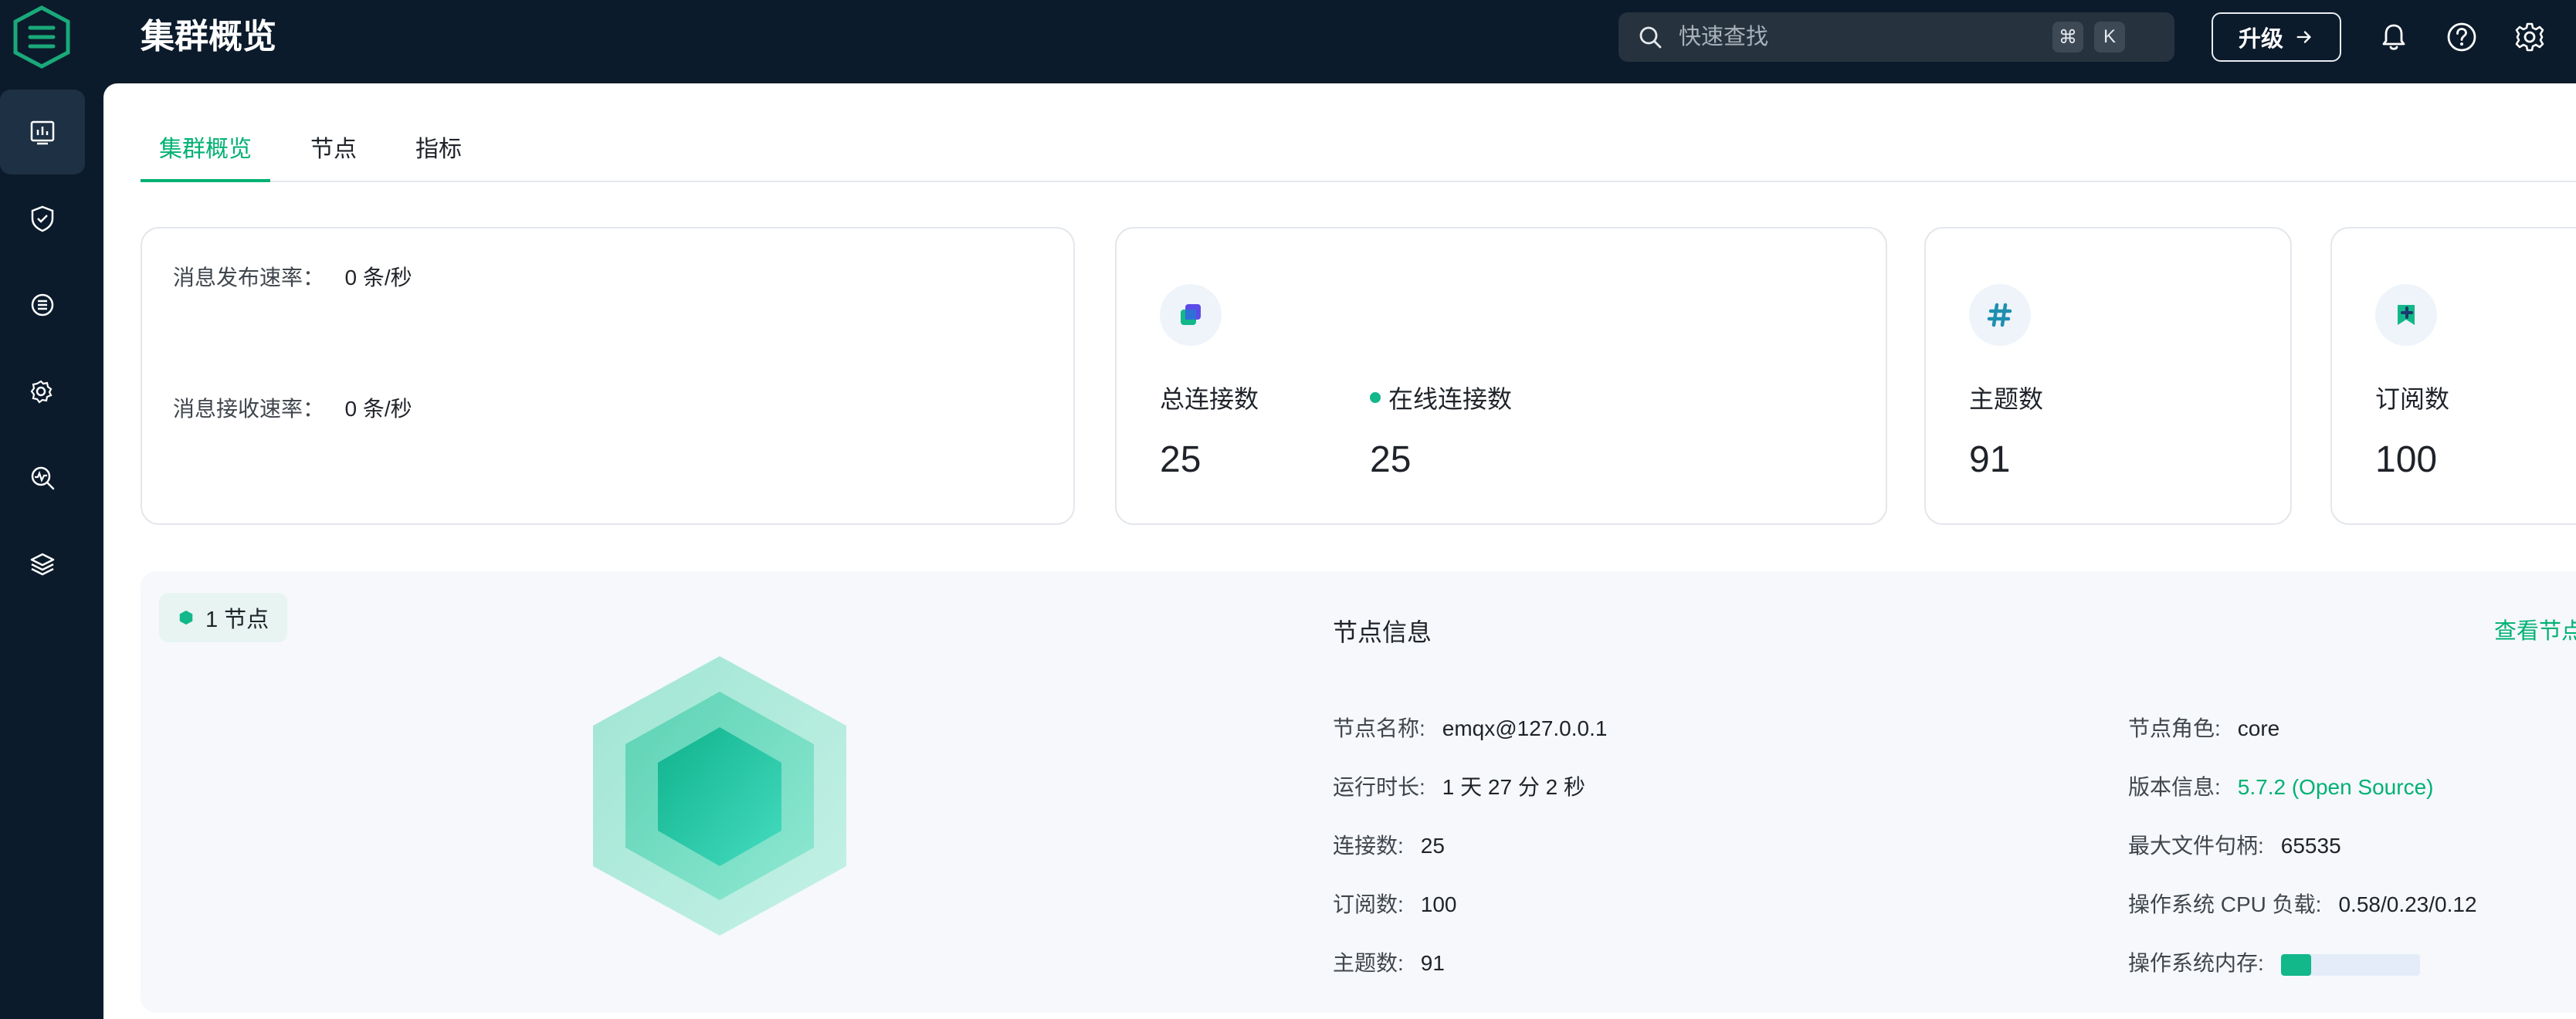  I want to click on settings-icon, so click(2530, 37).